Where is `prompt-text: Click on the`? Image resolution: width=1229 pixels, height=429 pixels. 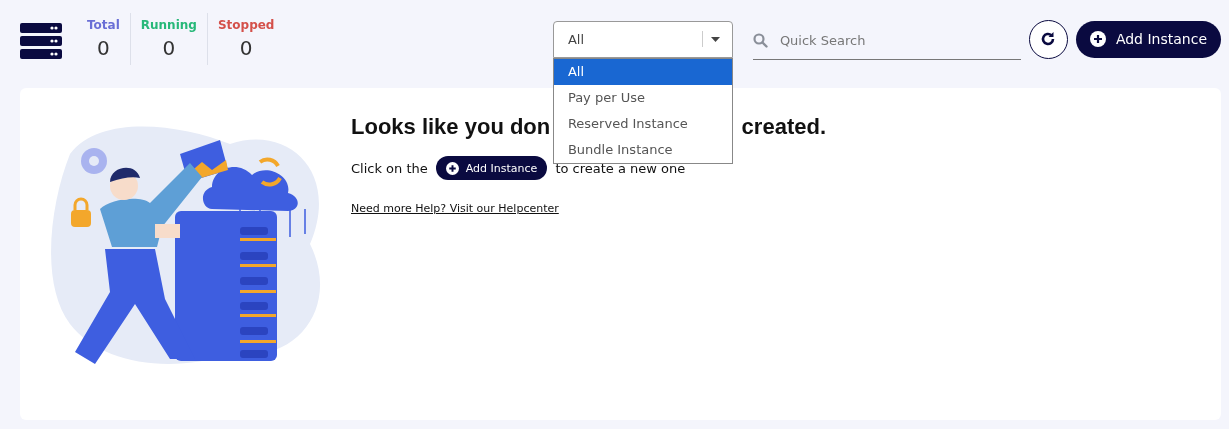 prompt-text: Click on the is located at coordinates (389, 168).